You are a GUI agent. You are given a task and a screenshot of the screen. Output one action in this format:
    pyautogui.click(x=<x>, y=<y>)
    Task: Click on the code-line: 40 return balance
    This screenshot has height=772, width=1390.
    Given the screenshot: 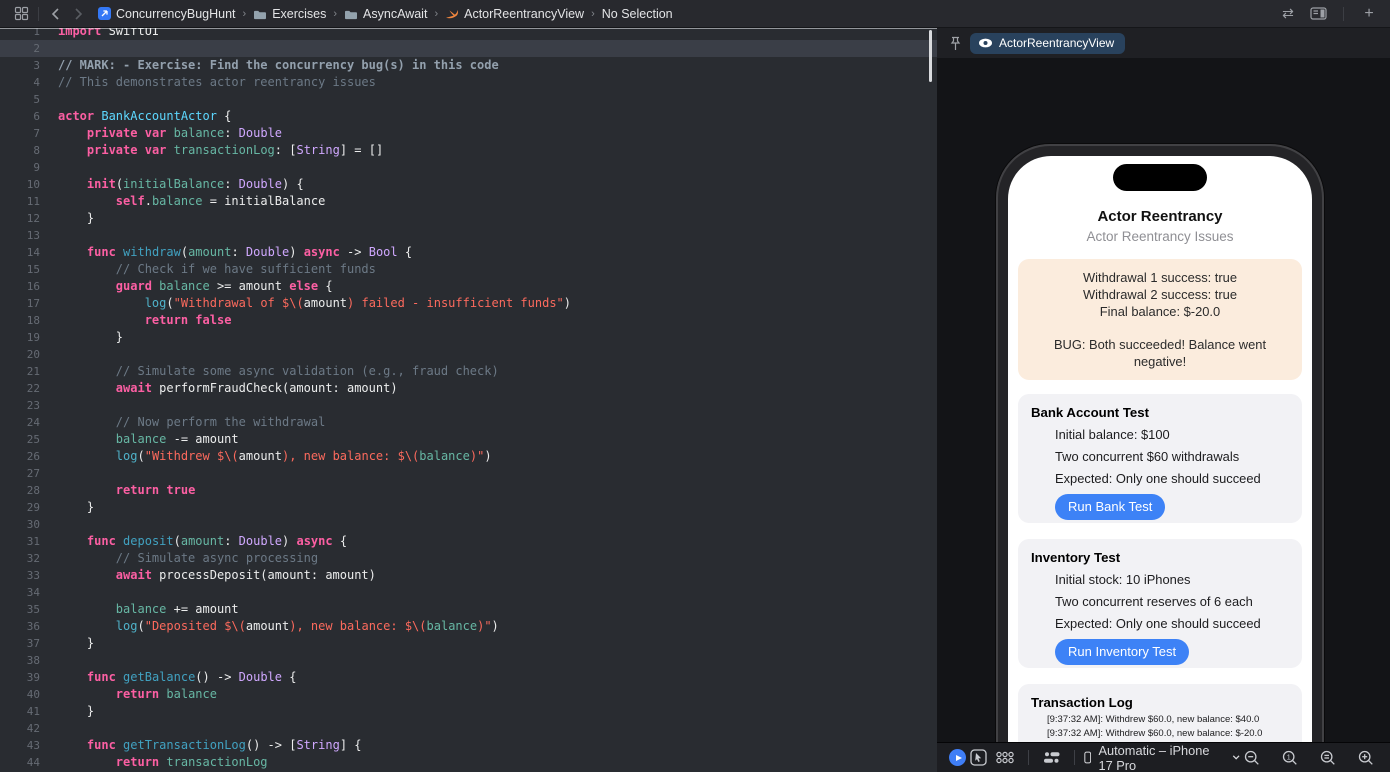 What is the action you would take?
    pyautogui.click(x=468, y=694)
    